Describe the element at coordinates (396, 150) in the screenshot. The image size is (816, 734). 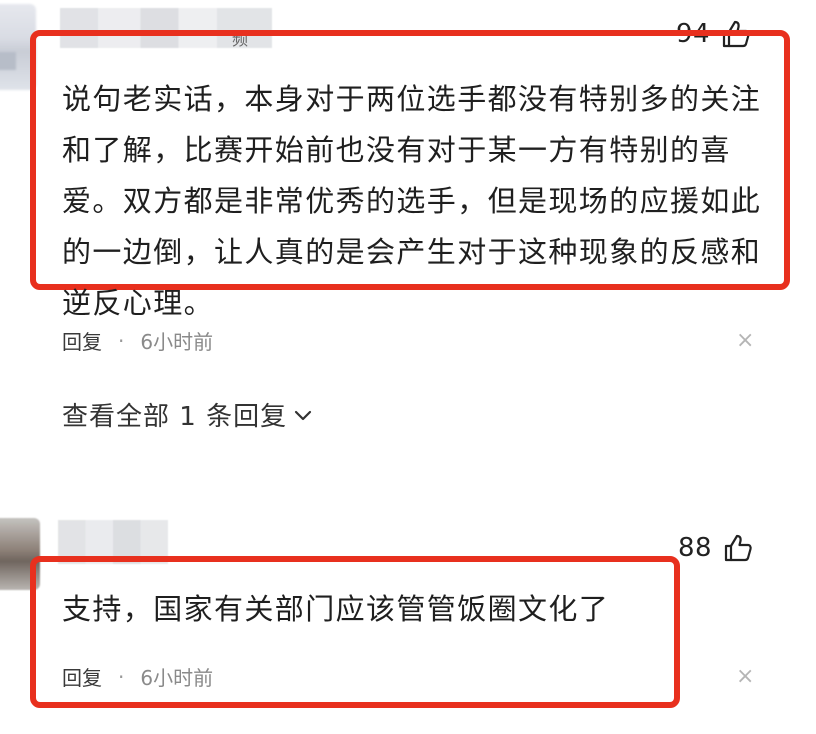
I see `comment-line: 和了解，比赛开始前也没有对于某一方有特别的喜` at that location.